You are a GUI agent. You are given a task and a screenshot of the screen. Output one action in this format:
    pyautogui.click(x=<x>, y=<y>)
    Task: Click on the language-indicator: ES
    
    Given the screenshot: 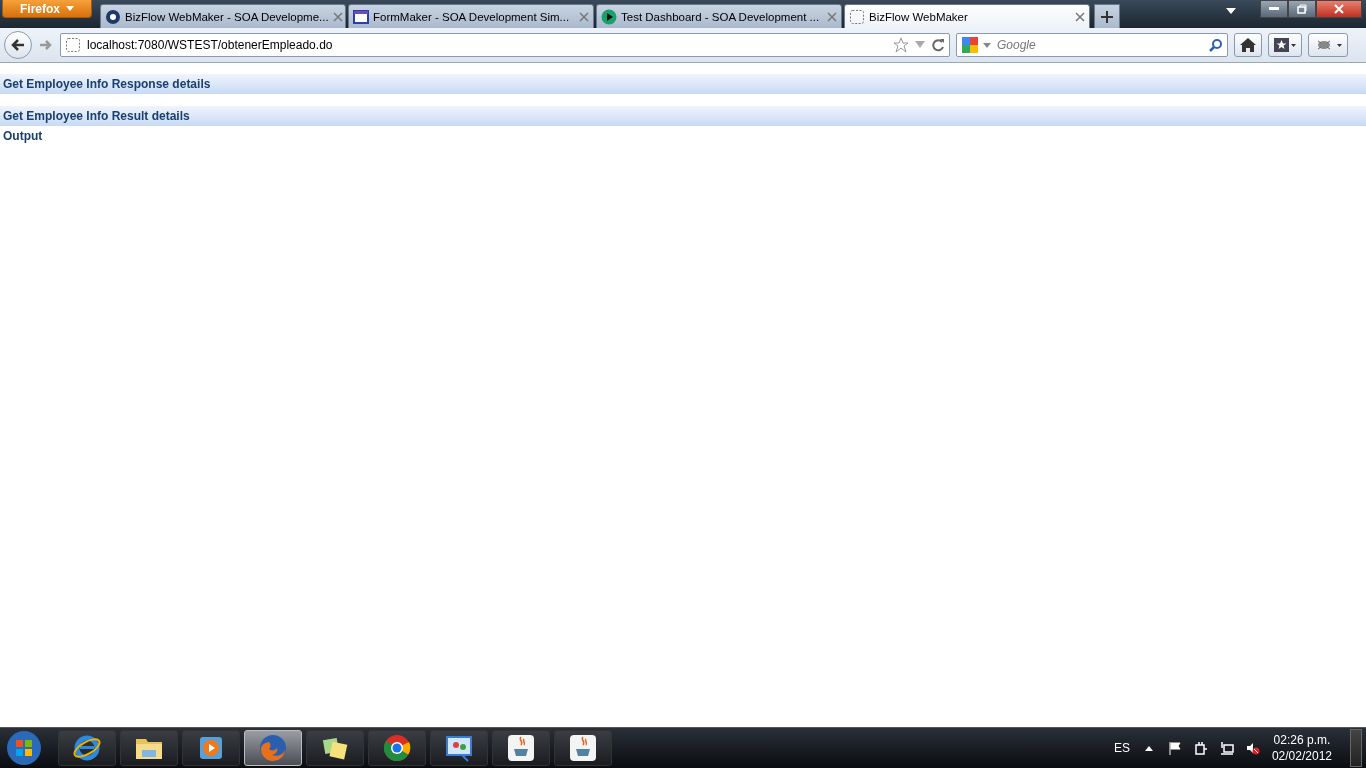 What is the action you would take?
    pyautogui.click(x=1121, y=748)
    